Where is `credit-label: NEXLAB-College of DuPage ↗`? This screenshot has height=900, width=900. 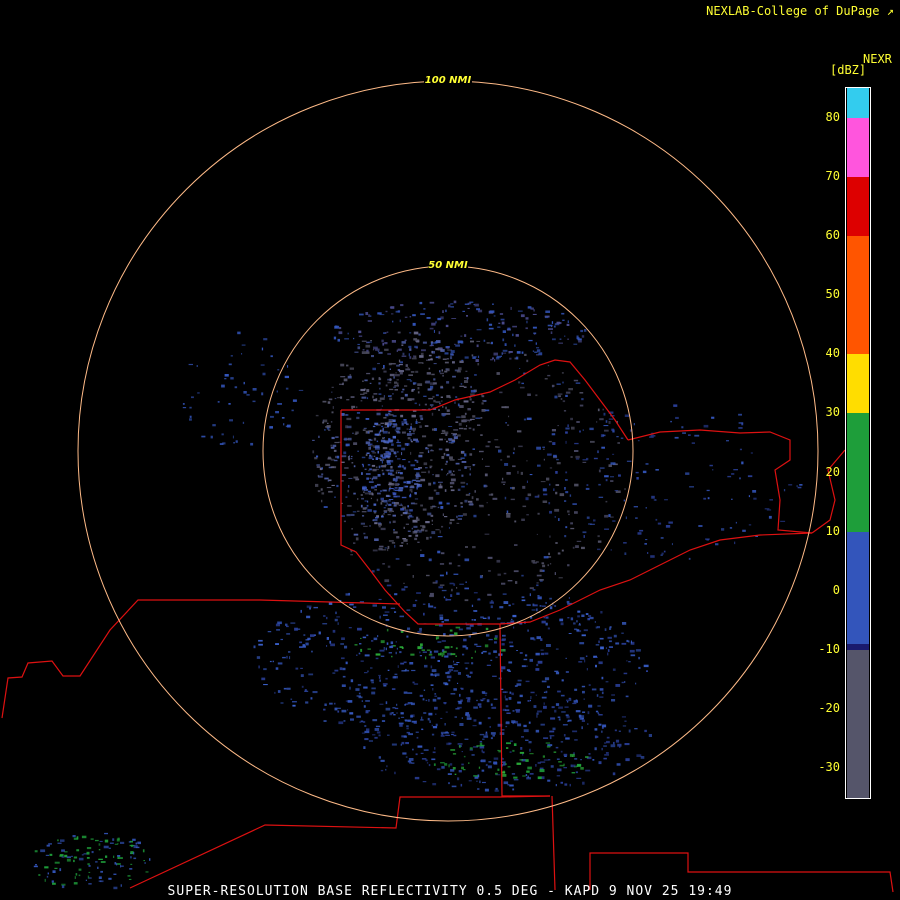 credit-label: NEXLAB-College of DuPage ↗ is located at coordinates (800, 11).